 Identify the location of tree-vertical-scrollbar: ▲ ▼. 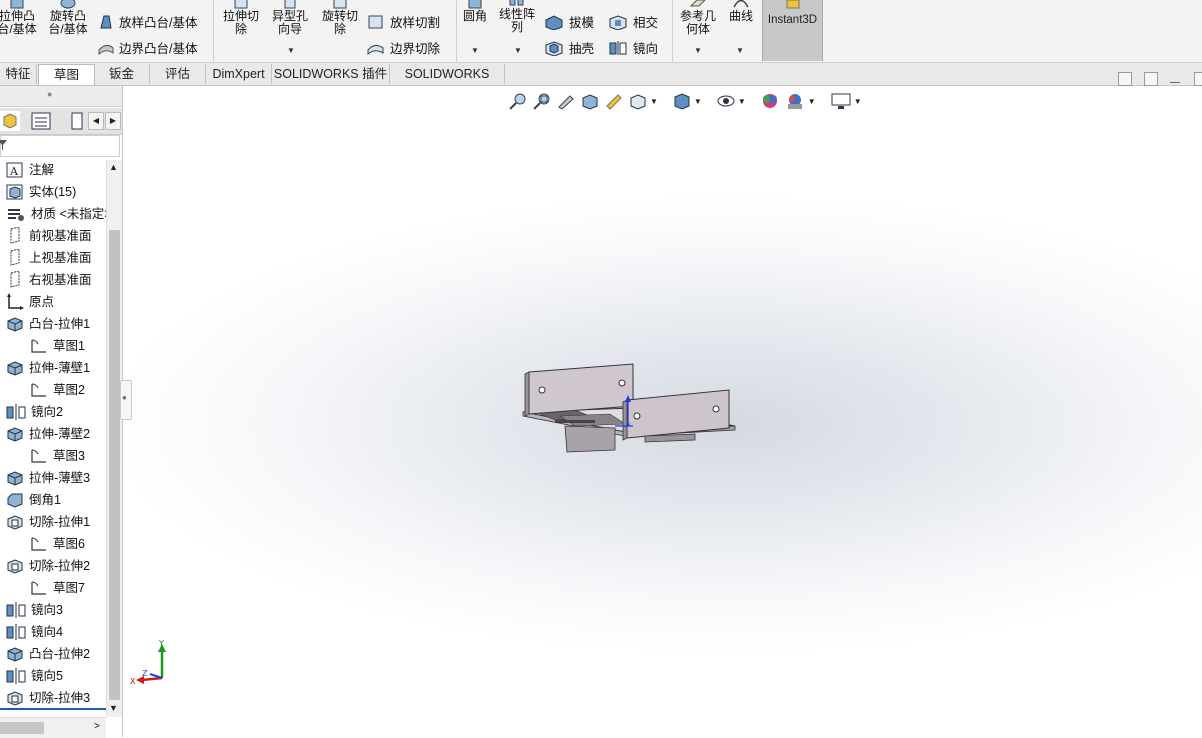
(114, 438).